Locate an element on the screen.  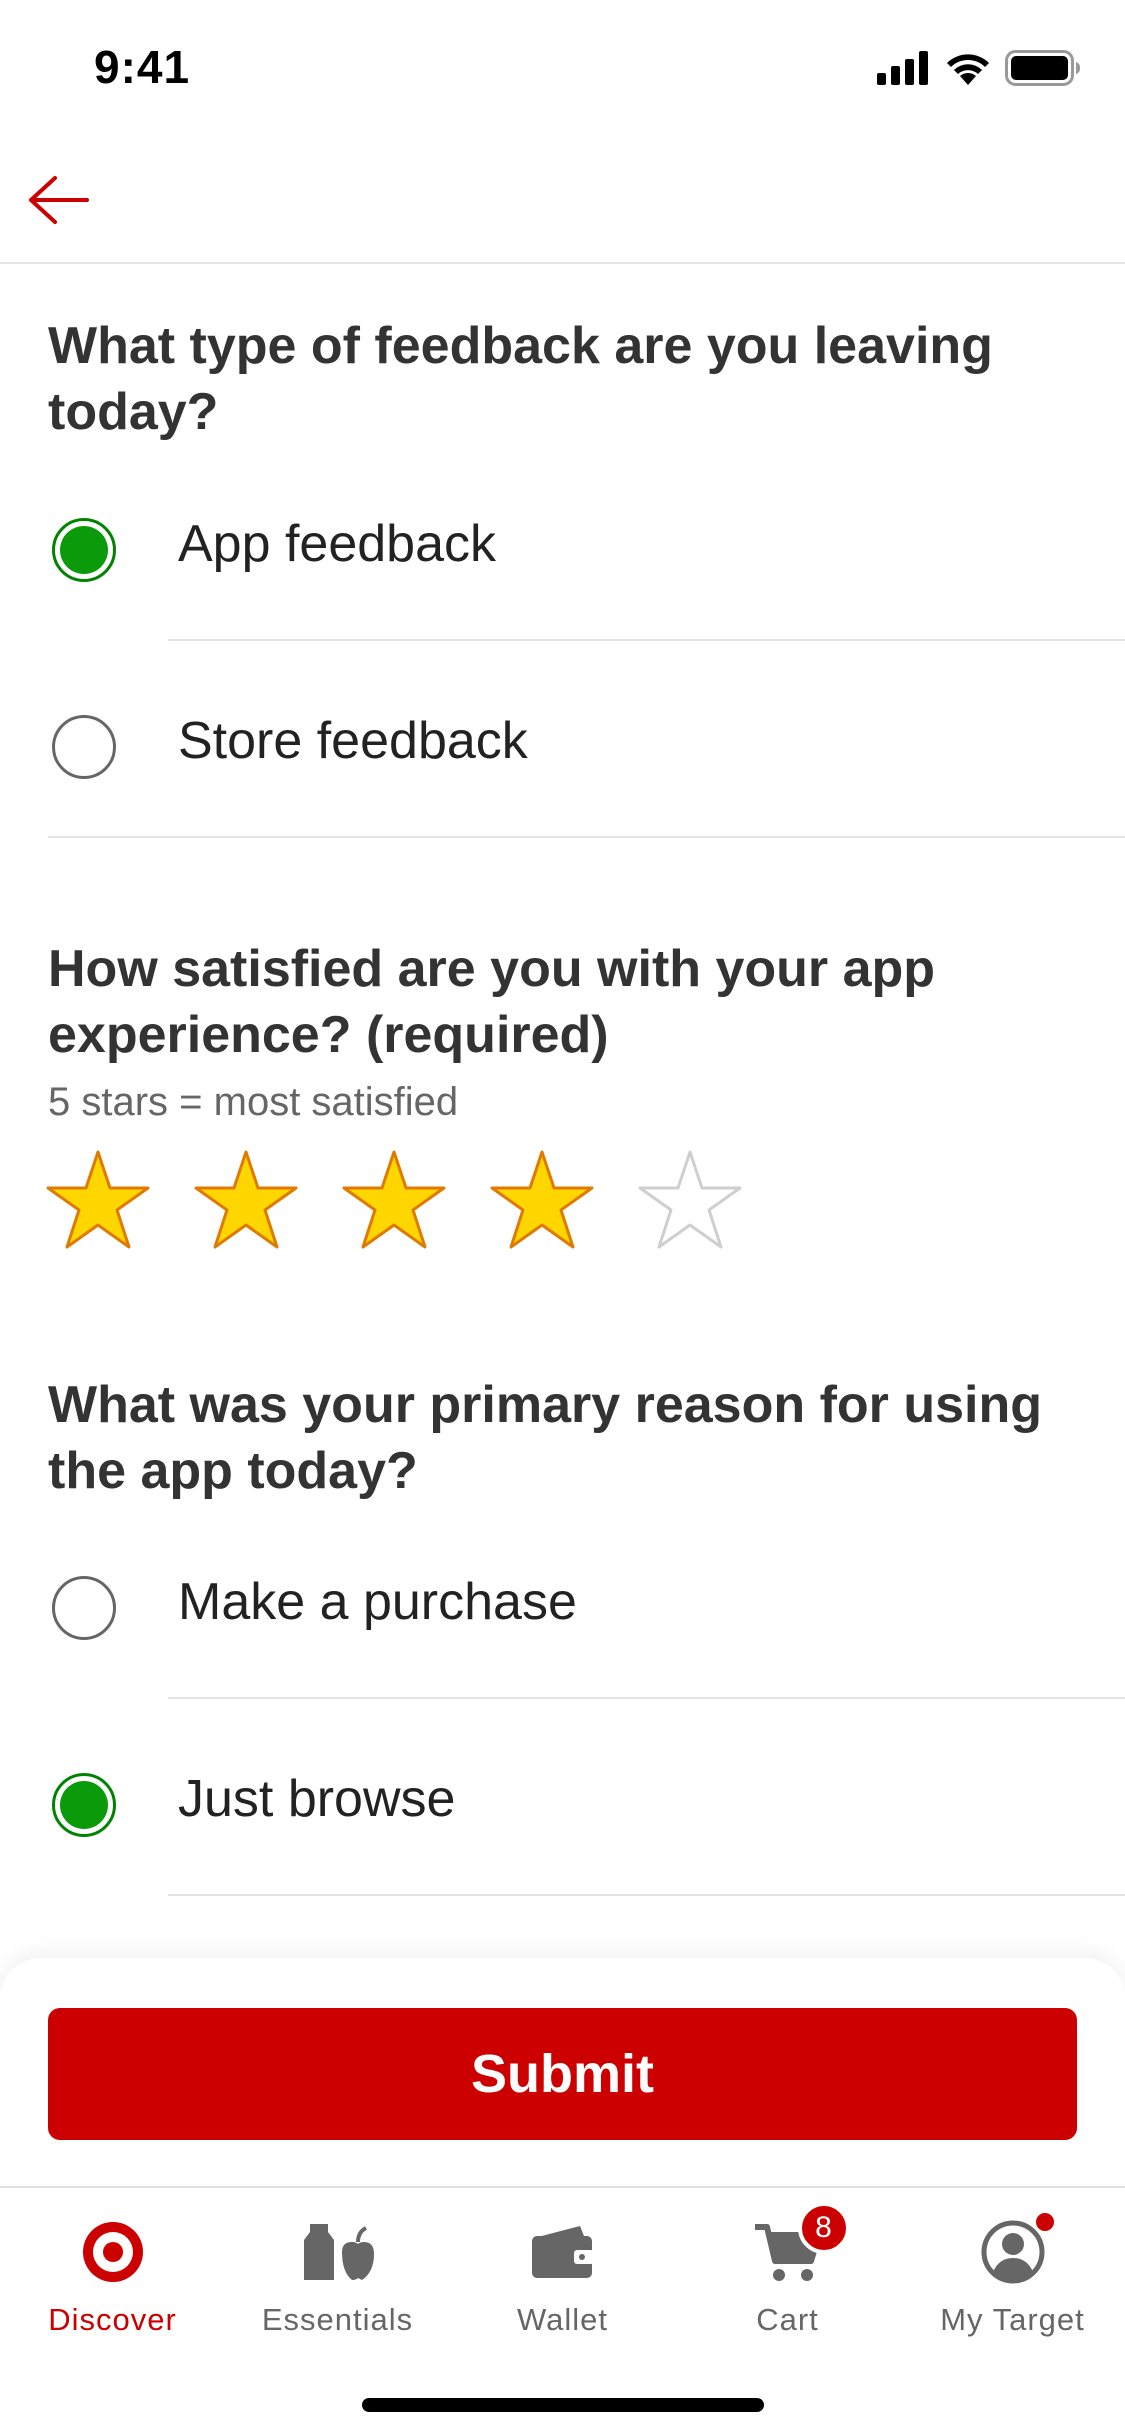
tab-discover: Discover is located at coordinates (112, 2268).